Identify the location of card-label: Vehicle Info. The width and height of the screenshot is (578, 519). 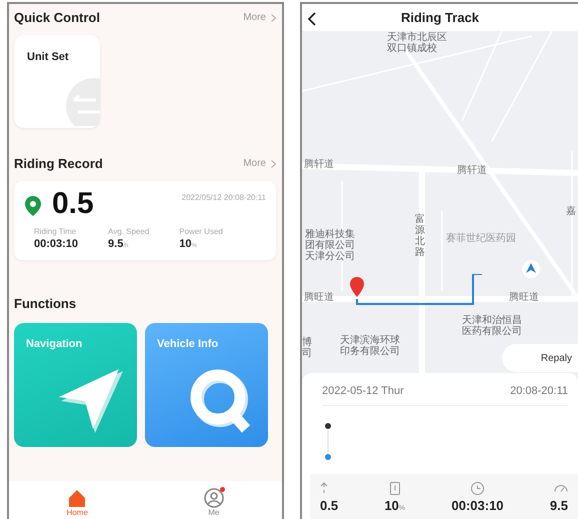
(187, 344).